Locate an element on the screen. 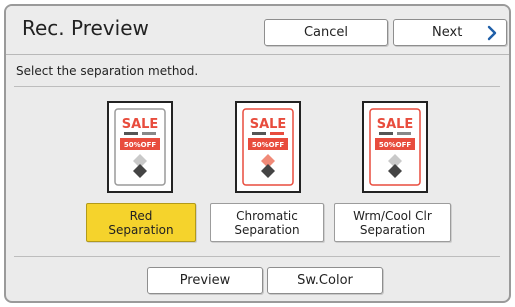  instruction-text: Select the separation method. is located at coordinates (107, 71).